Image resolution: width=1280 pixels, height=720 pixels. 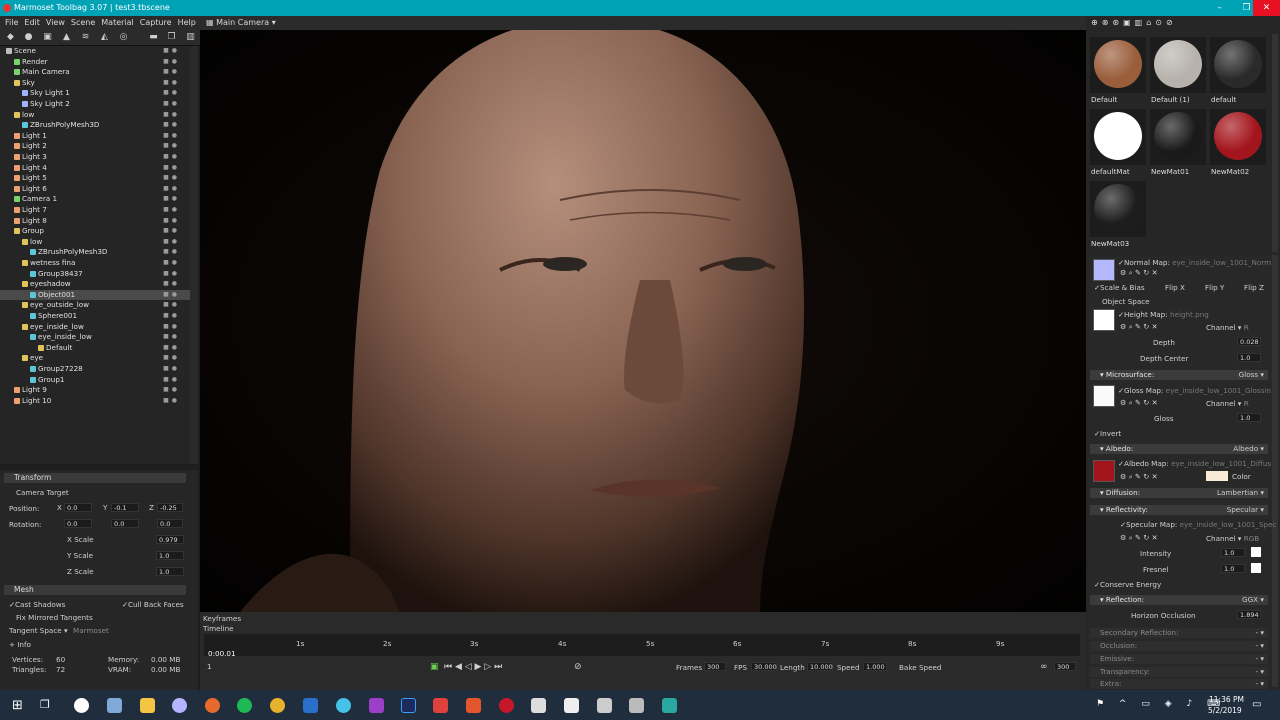 What do you see at coordinates (764, 666) in the screenshot?
I see `fps-field: 30.000` at bounding box center [764, 666].